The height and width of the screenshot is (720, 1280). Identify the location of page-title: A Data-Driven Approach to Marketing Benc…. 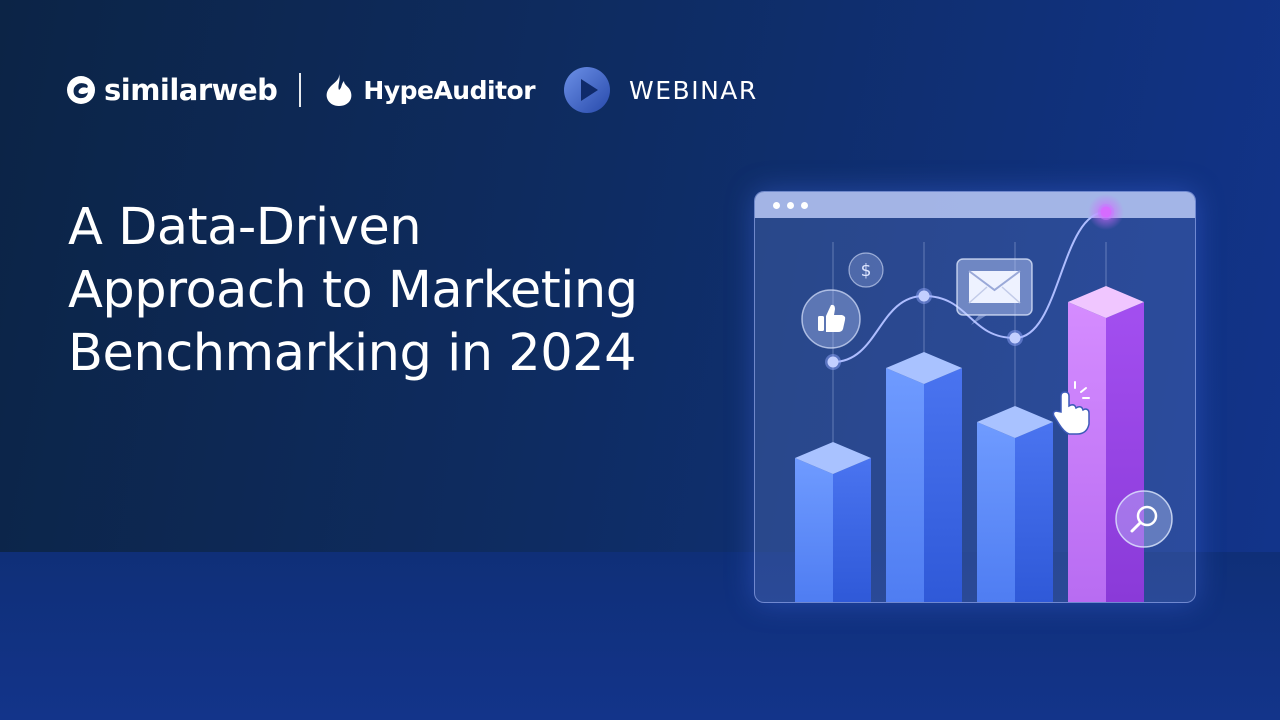
(388, 290).